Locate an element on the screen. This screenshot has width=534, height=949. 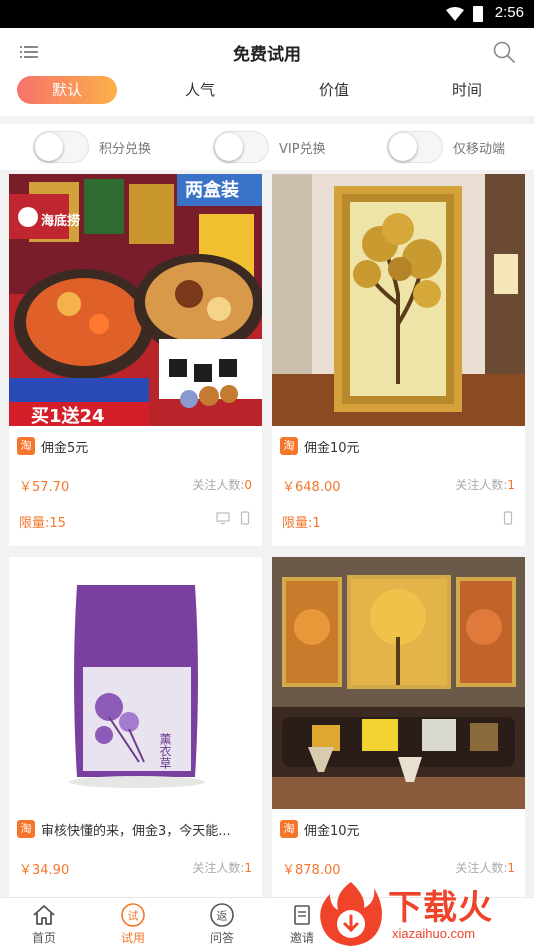
qa-icon: 返 is located at coordinates (222, 915).